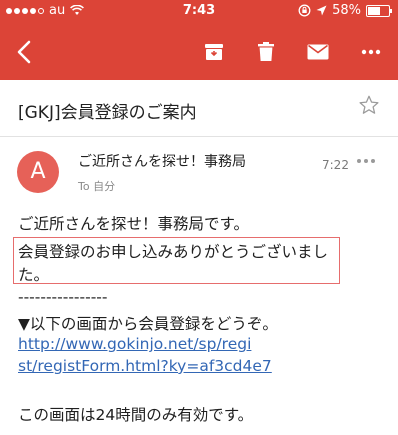 The image size is (398, 435). Describe the element at coordinates (173, 252) in the screenshot. I see `body-line: 会員登録のお申し込みありがとうございまし` at that location.